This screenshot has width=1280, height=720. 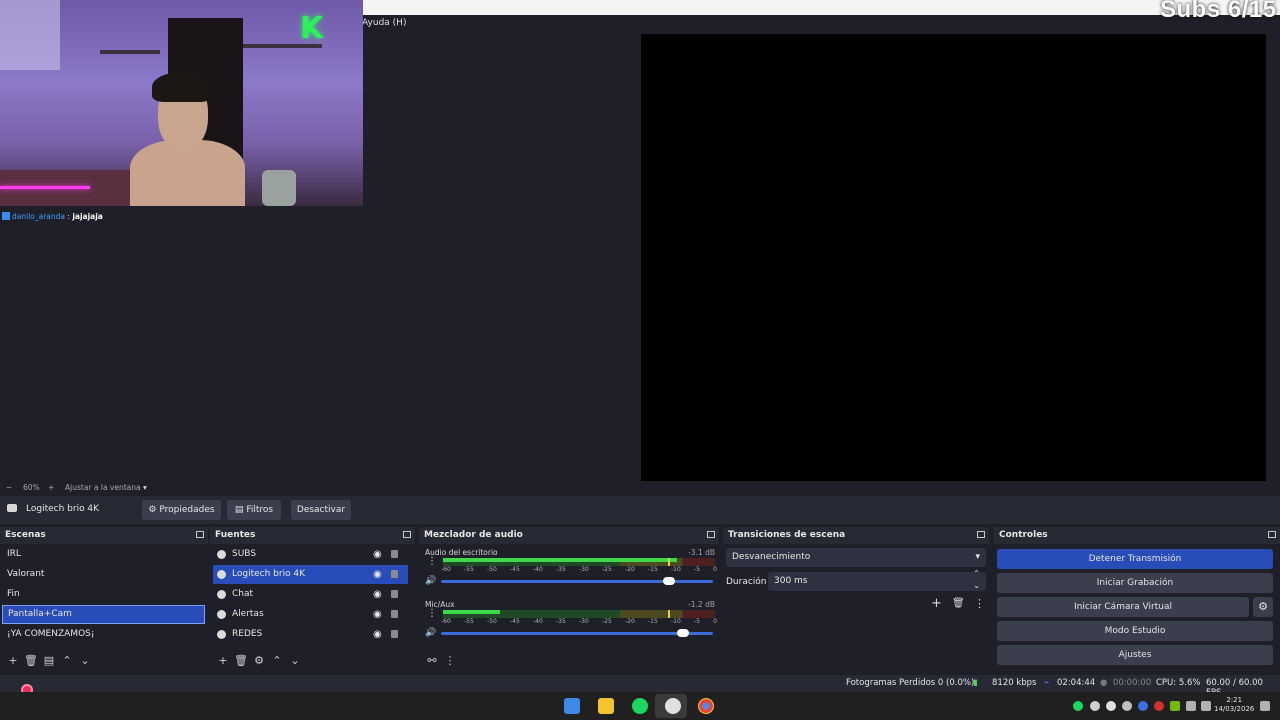 I want to click on tray-app-icon, so click(x=1159, y=706).